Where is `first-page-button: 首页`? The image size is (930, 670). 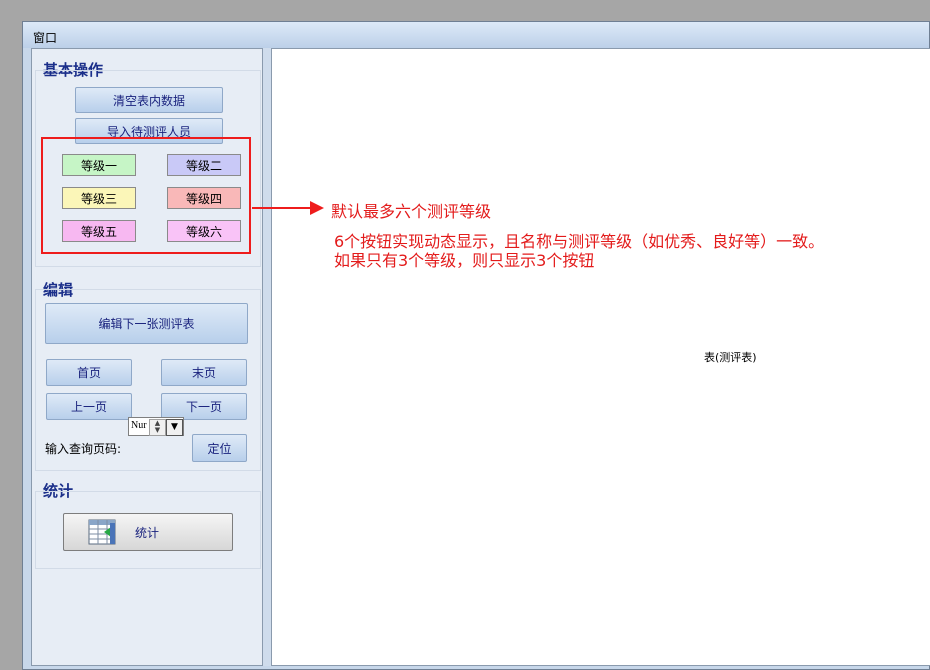
first-page-button: 首页 is located at coordinates (89, 372).